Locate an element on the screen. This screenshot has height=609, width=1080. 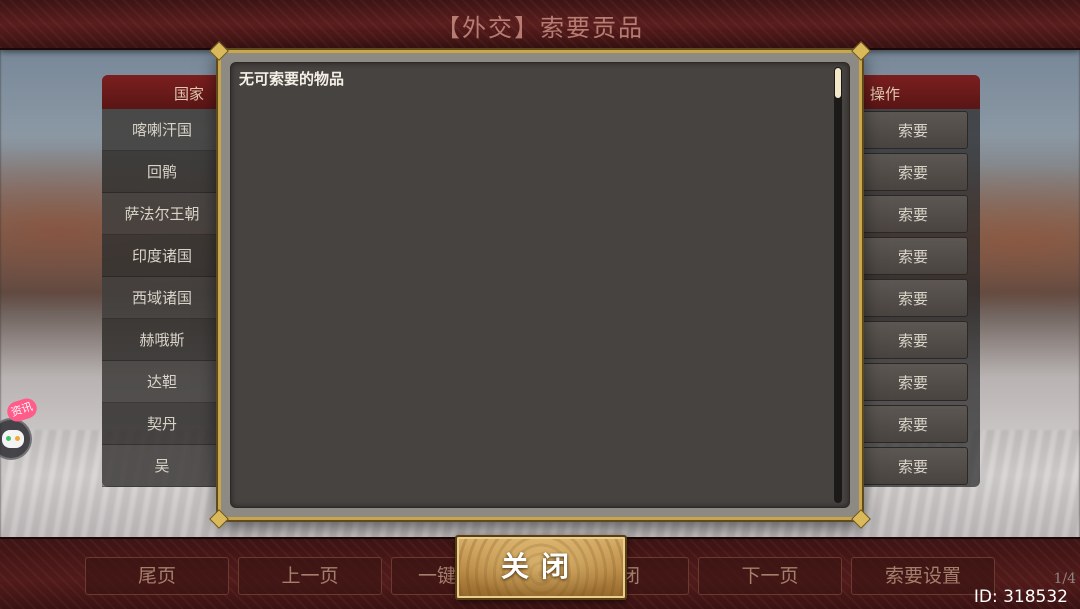
country-name: 赫哦斯 is located at coordinates (162, 340).